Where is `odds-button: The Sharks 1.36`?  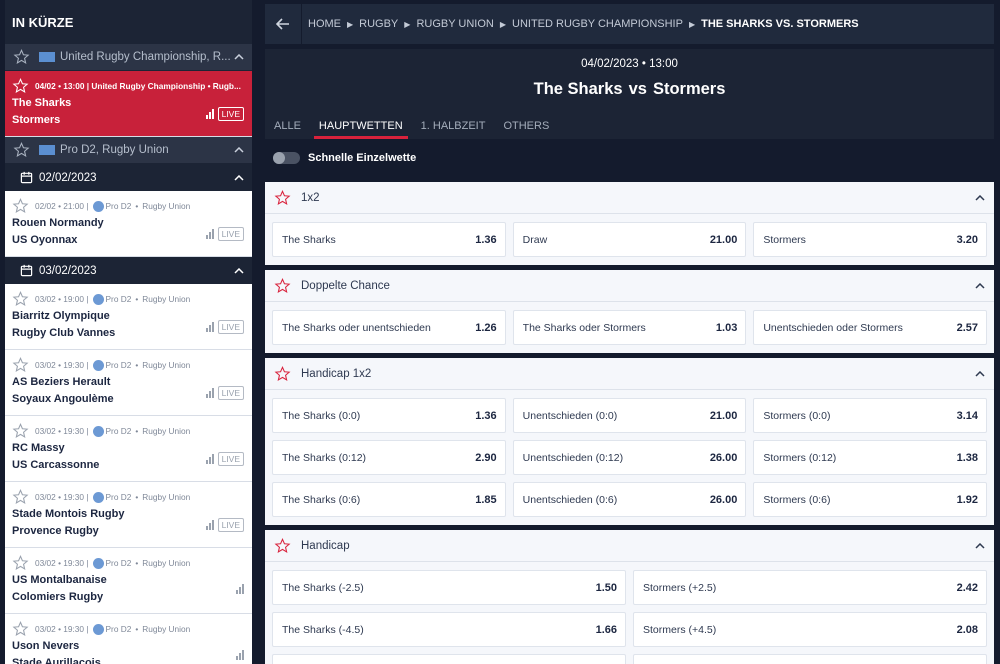 odds-button: The Sharks 1.36 is located at coordinates (389, 239).